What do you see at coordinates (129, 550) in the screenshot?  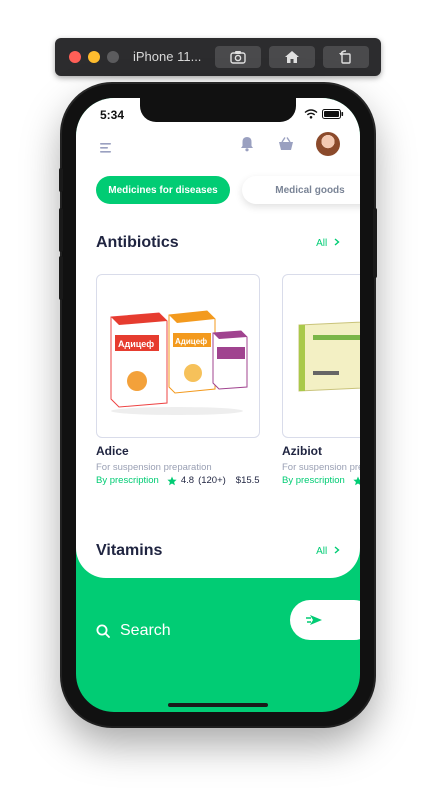 I see `section-title-vitamins: Vitamins` at bounding box center [129, 550].